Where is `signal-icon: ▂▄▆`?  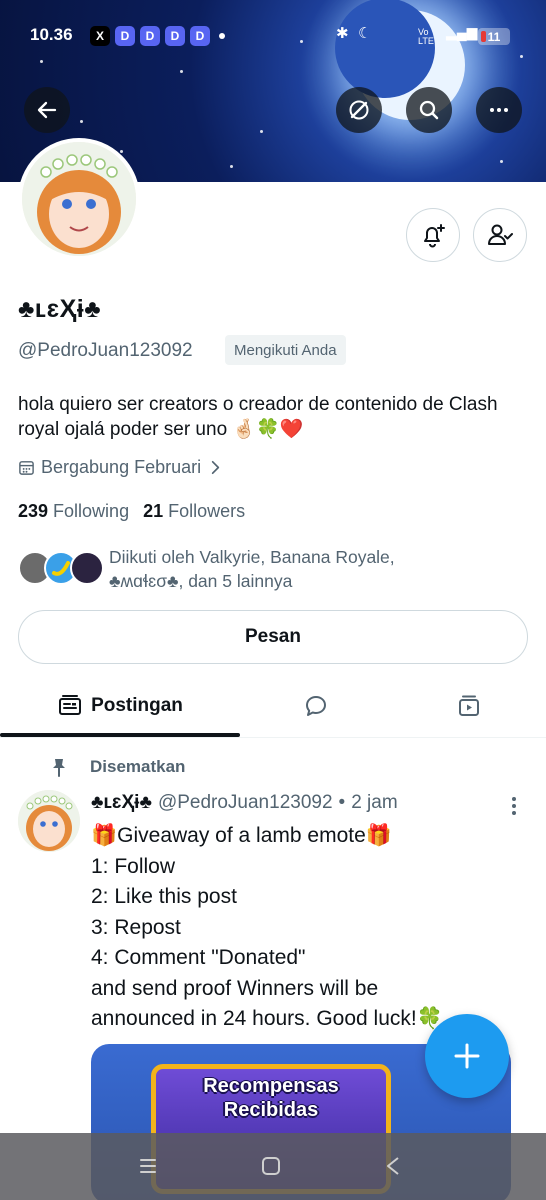
signal-icon: ▂▄▆ is located at coordinates (462, 32).